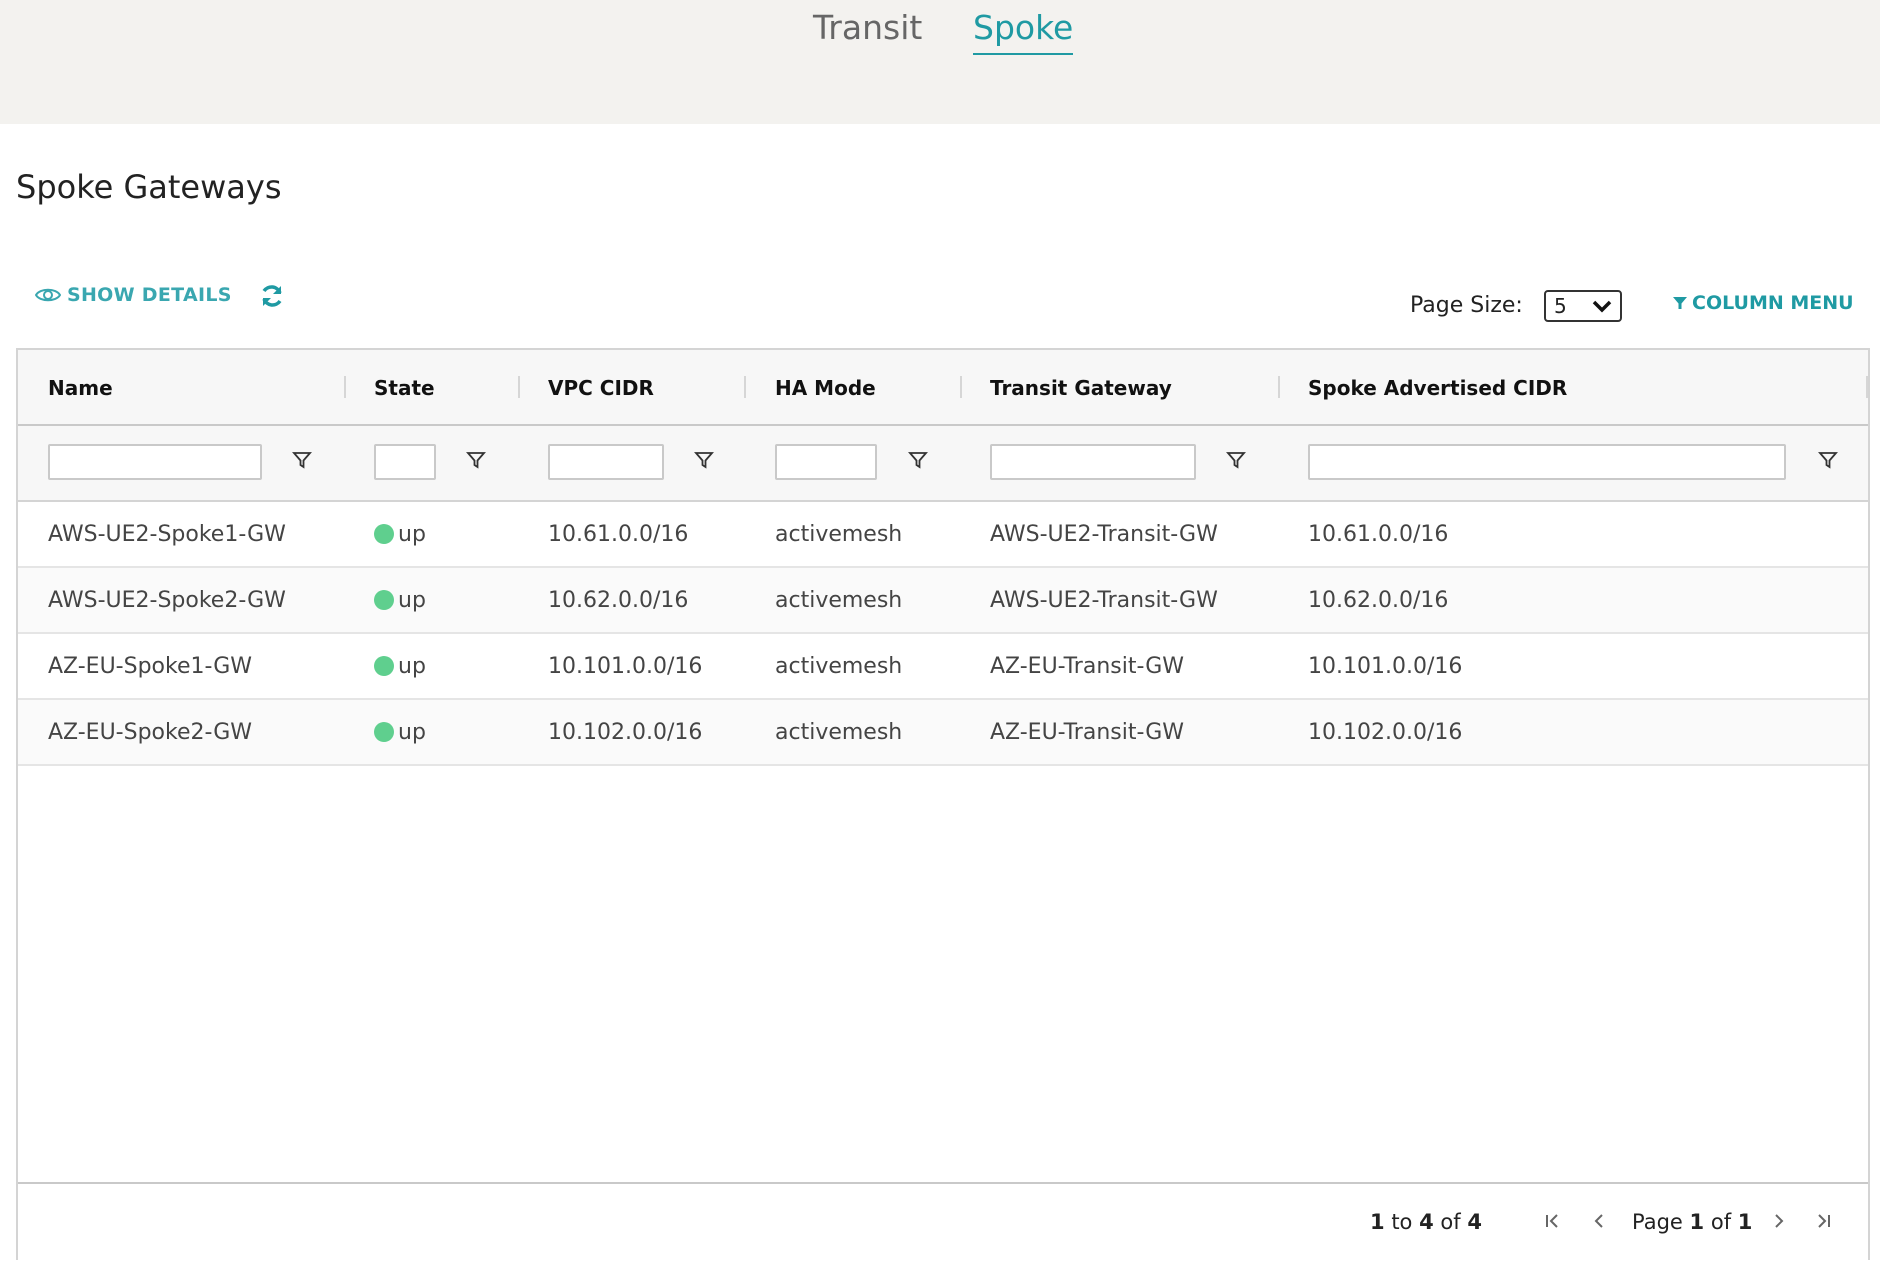 Image resolution: width=1880 pixels, height=1270 pixels. What do you see at coordinates (1721, 1222) in the screenshot?
I see `page-of: of` at bounding box center [1721, 1222].